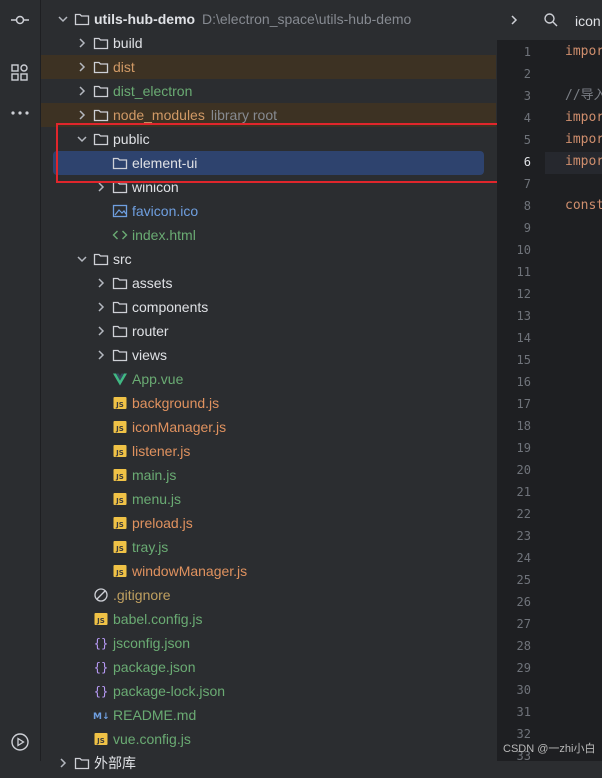 The height and width of the screenshot is (778, 602). What do you see at coordinates (527, 206) in the screenshot?
I see `line-number: 8` at bounding box center [527, 206].